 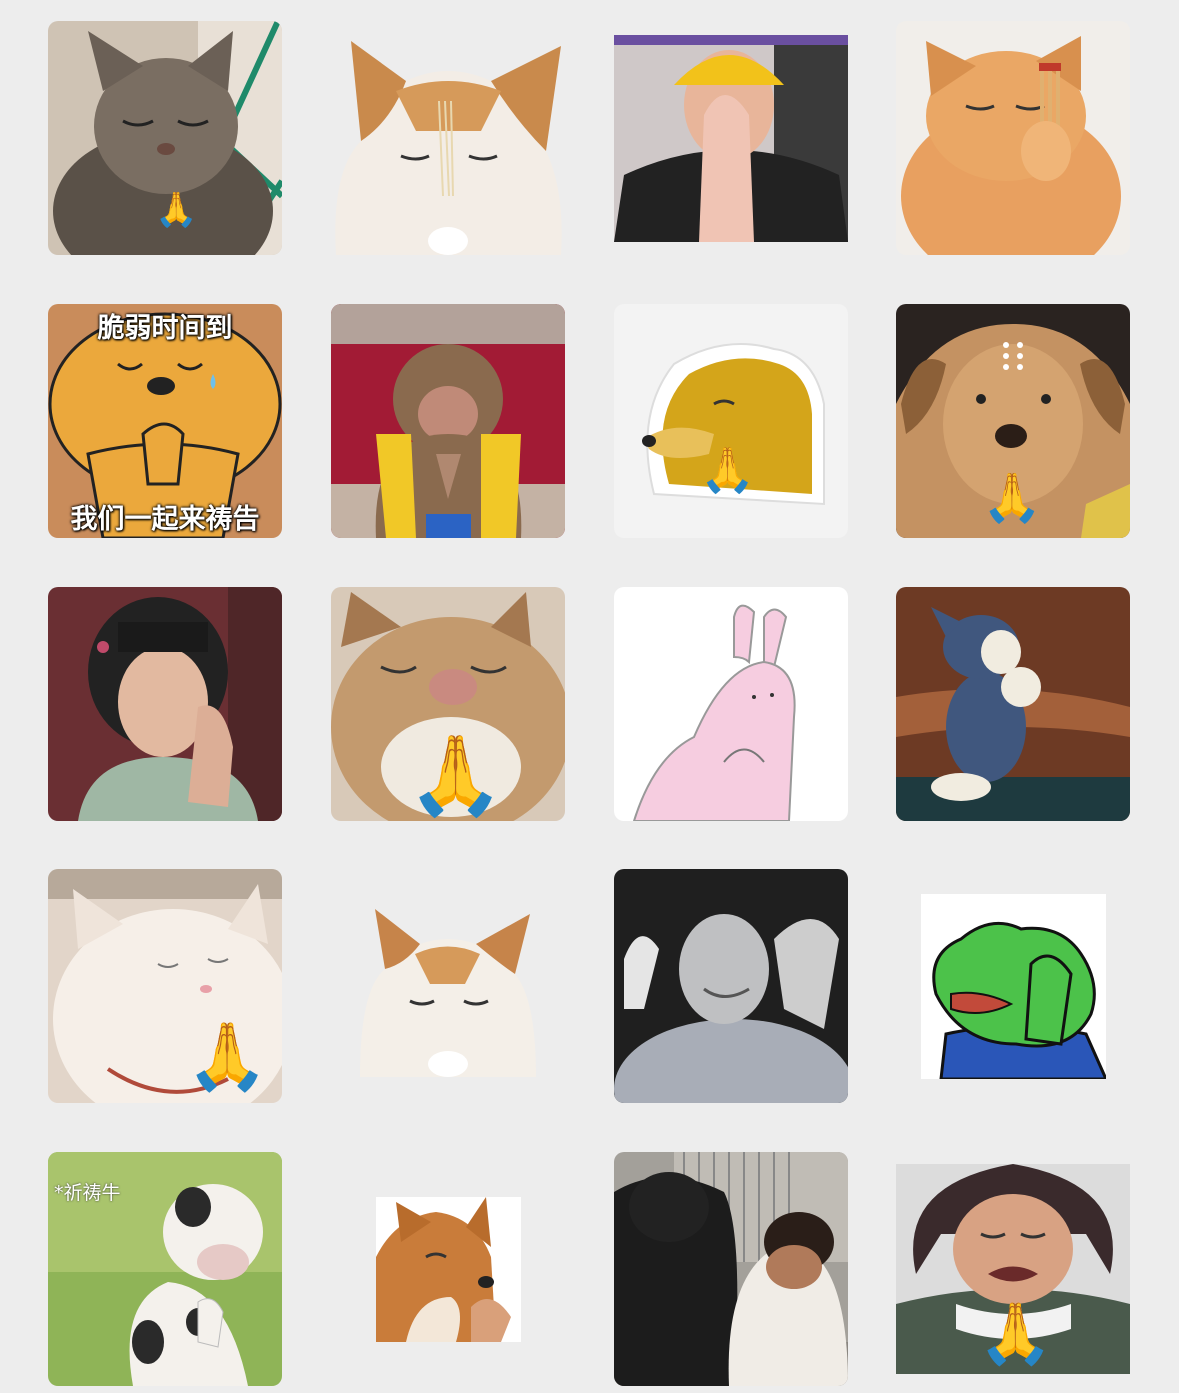 I want to click on frog-image, so click(x=1013, y=986).